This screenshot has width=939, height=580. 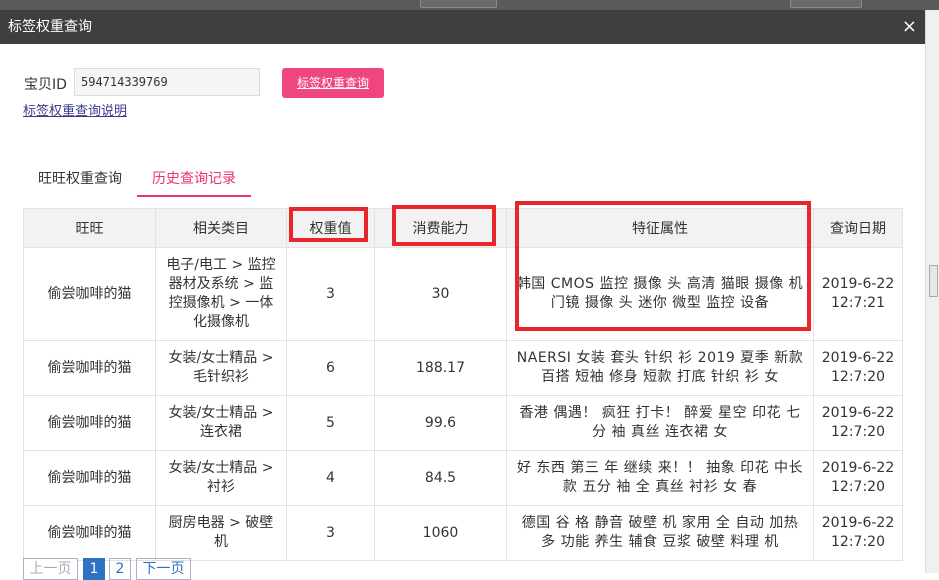 What do you see at coordinates (858, 294) in the screenshot?
I see `cell-date: 2019-6-22 12:7:21` at bounding box center [858, 294].